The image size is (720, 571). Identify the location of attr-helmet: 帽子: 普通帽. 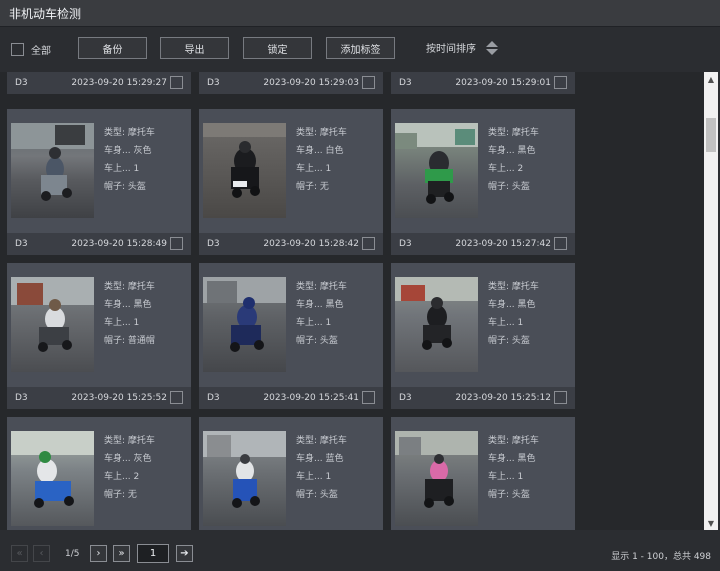
(129, 341).